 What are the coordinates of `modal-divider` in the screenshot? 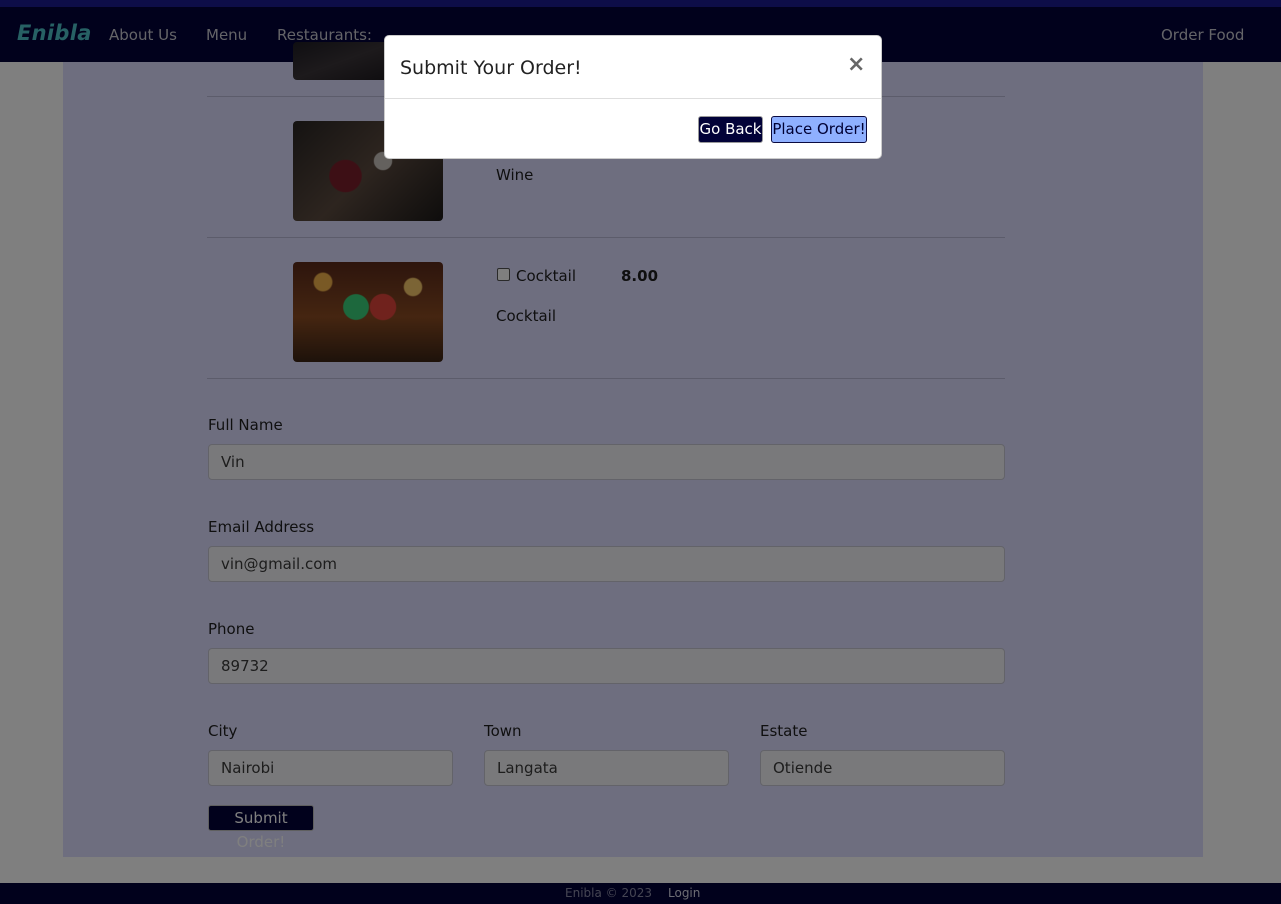 It's located at (633, 98).